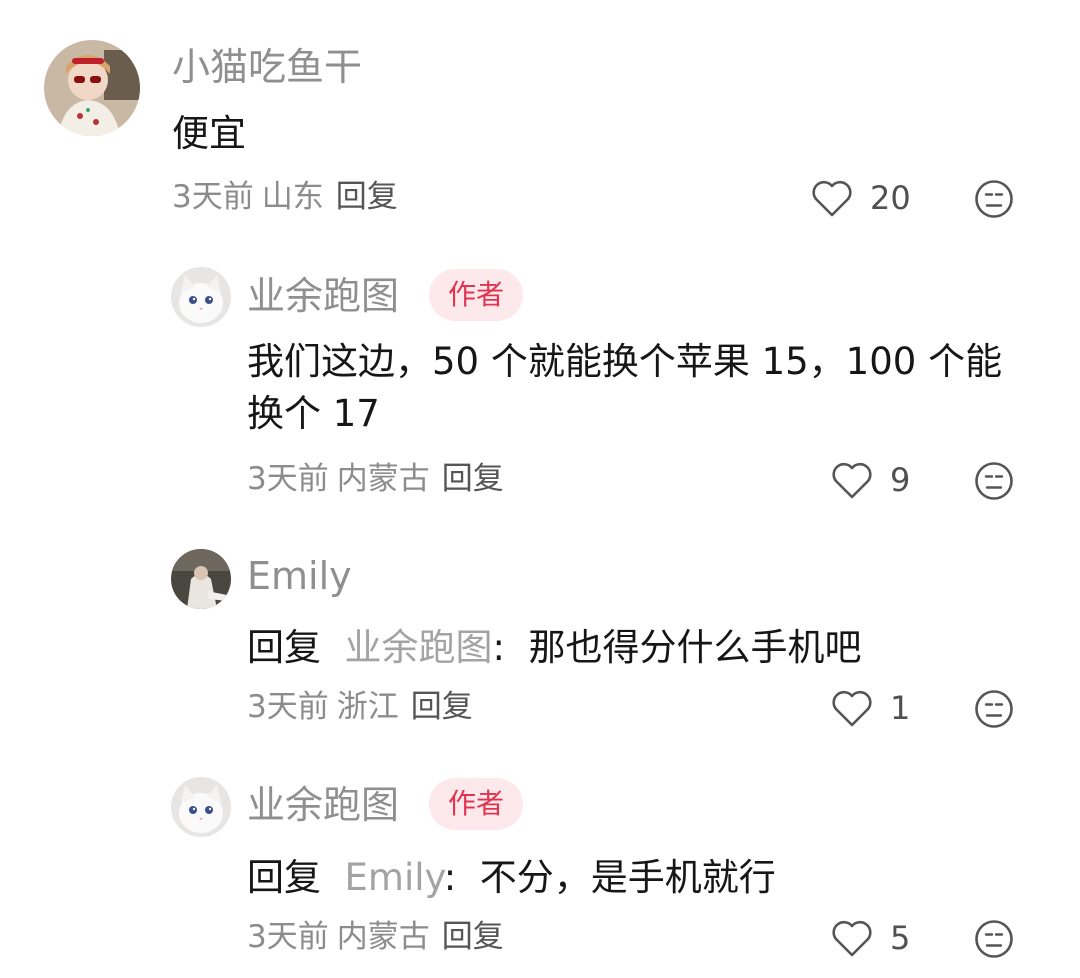 Image resolution: width=1080 pixels, height=978 pixels. What do you see at coordinates (394, 877) in the screenshot?
I see `reply-target-user: Emily` at bounding box center [394, 877].